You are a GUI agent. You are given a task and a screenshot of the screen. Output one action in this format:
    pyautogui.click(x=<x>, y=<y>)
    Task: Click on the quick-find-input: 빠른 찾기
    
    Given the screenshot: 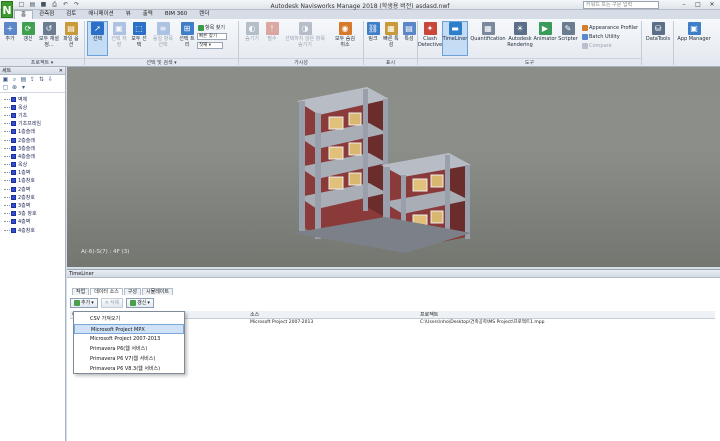 What is the action you would take?
    pyautogui.click(x=212, y=36)
    